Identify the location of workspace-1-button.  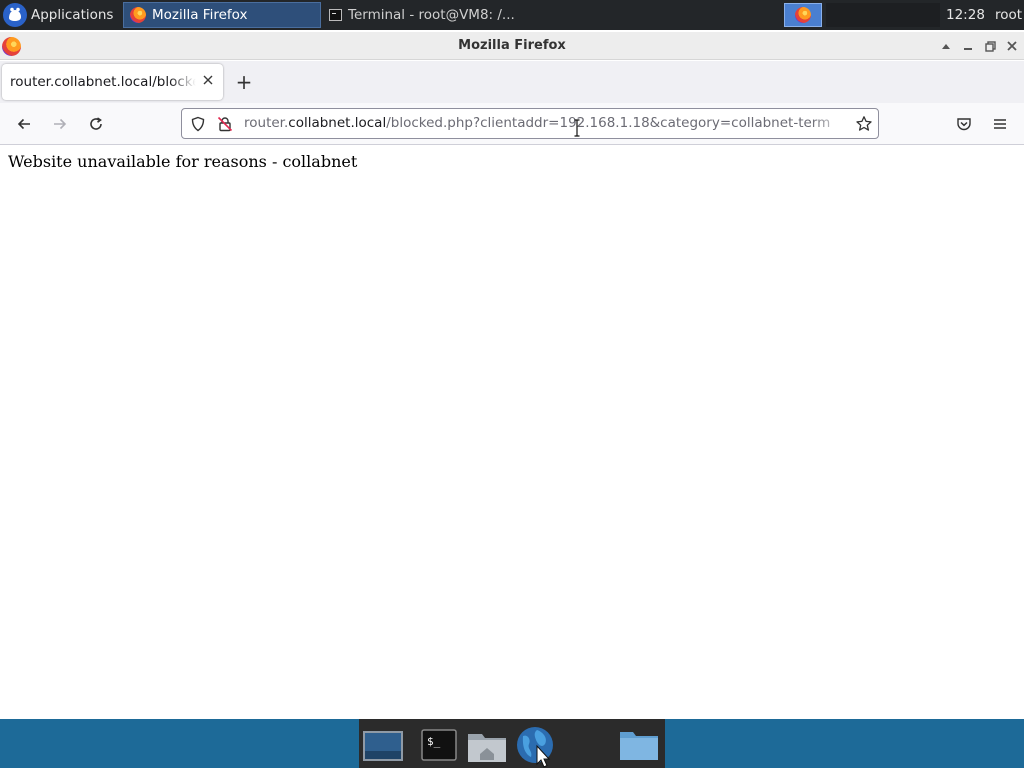
(803, 15).